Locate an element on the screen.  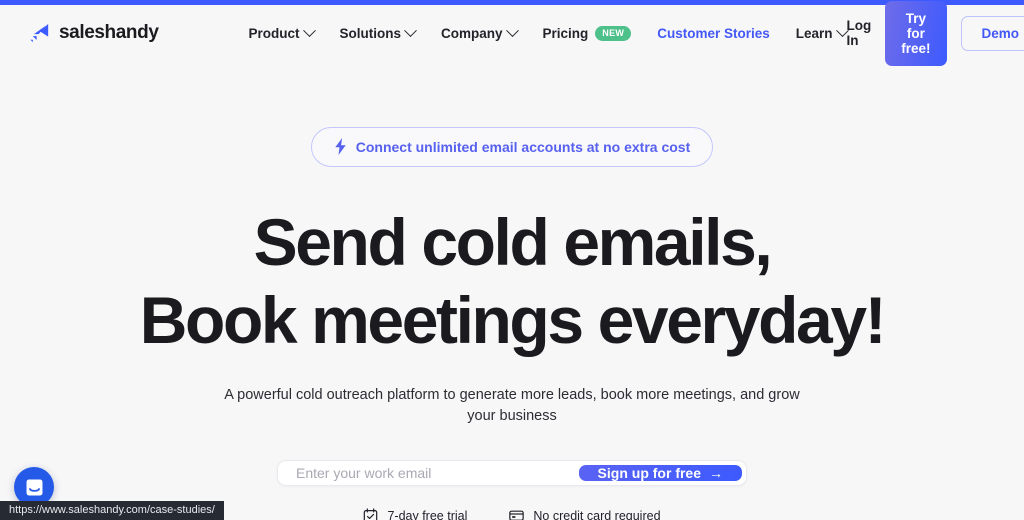
signup-button: Sign up for free → is located at coordinates (660, 473).